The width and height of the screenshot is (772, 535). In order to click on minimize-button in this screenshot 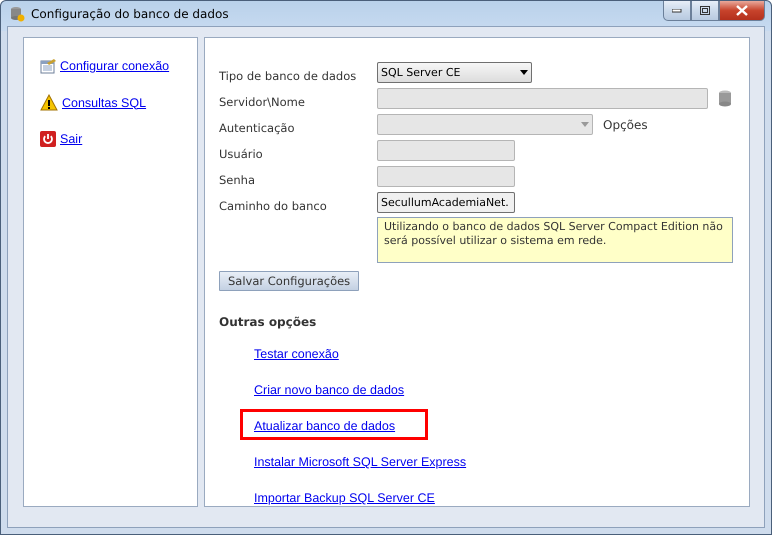, I will do `click(677, 11)`.